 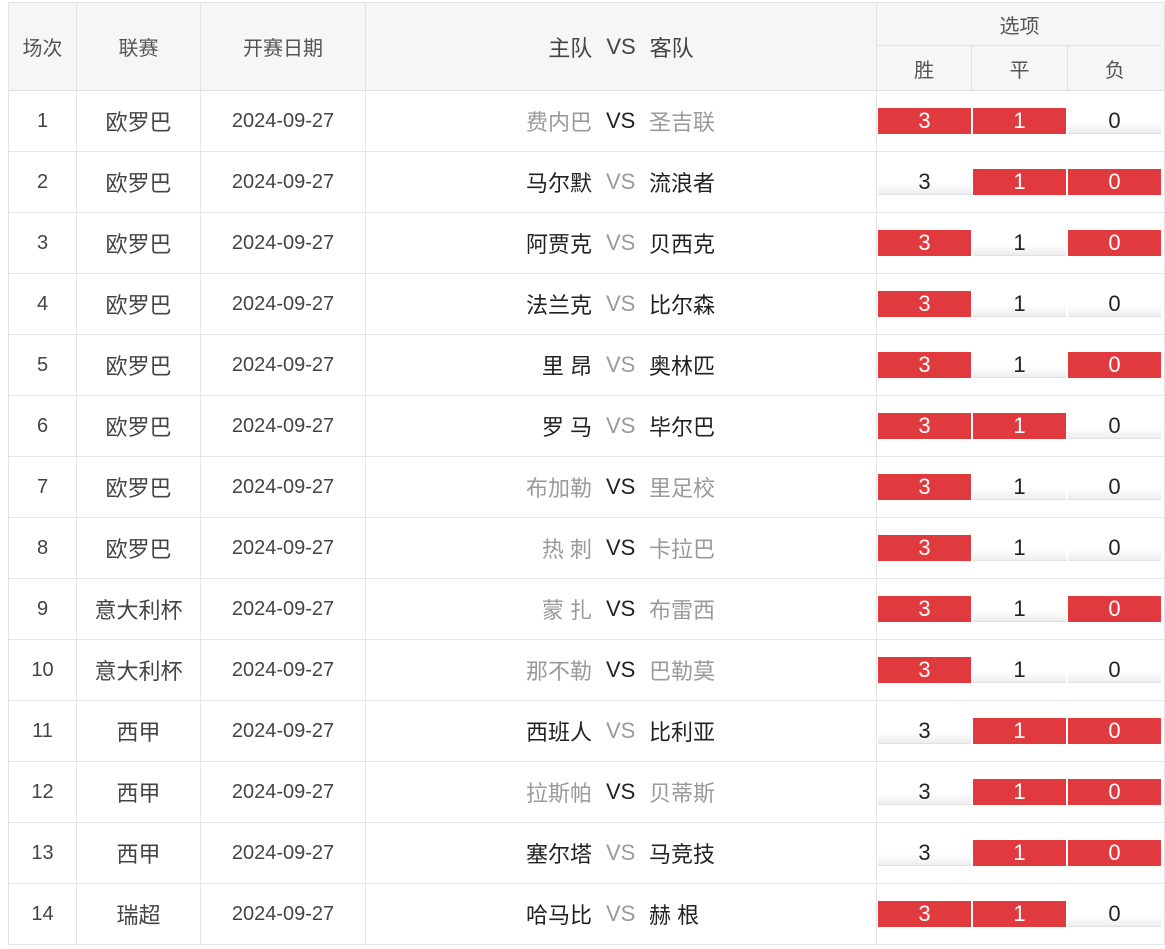 I want to click on away-team: 圣吉联, so click(x=682, y=122).